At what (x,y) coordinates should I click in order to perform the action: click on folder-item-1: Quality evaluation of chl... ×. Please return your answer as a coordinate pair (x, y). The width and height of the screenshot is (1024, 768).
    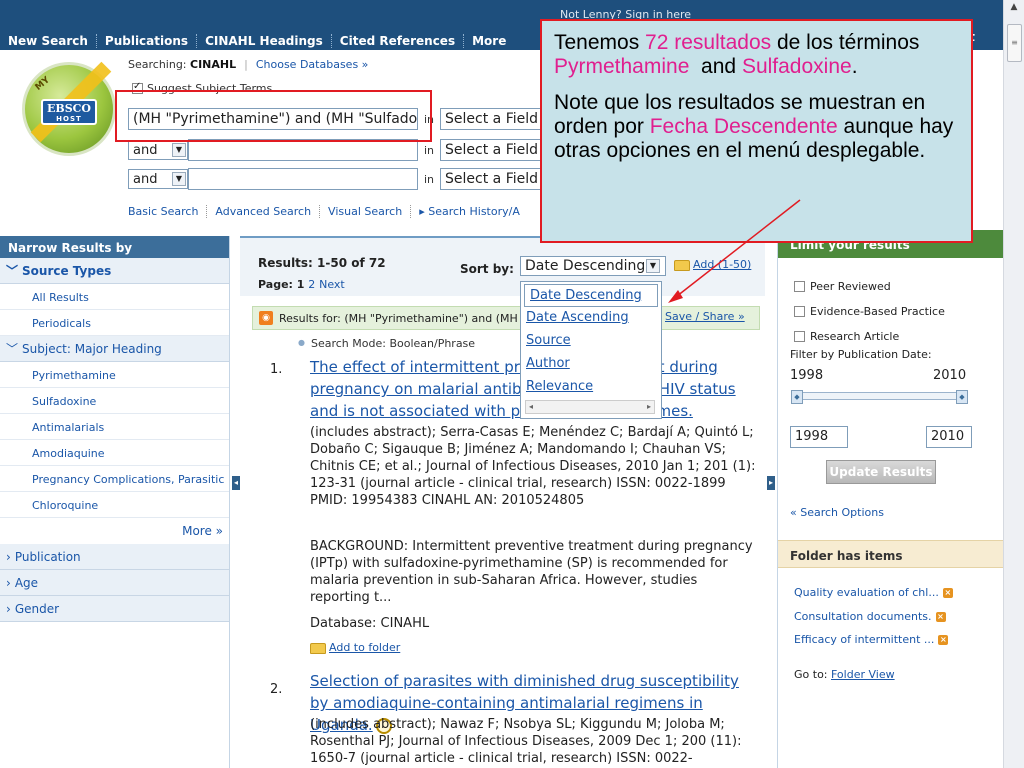
    Looking at the image, I should click on (873, 592).